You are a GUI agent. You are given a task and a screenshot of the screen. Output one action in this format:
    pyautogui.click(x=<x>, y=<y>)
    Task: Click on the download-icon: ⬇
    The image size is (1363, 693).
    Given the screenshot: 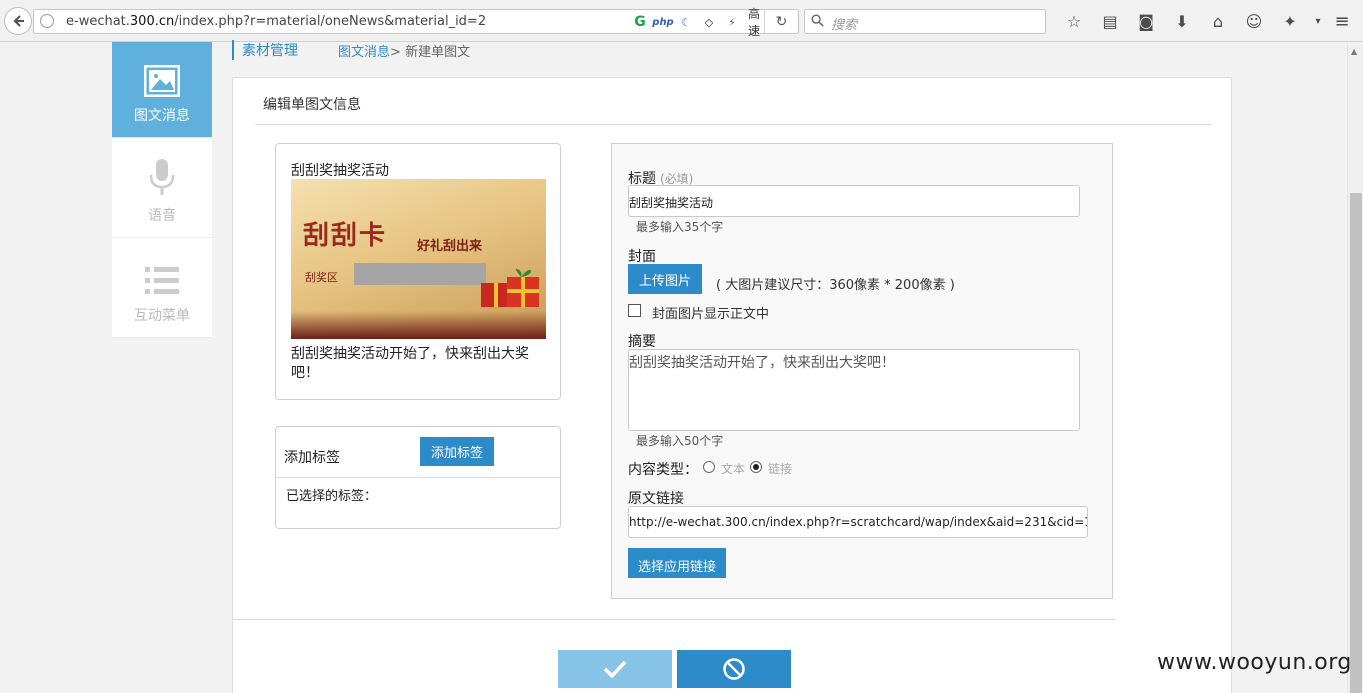 What is the action you would take?
    pyautogui.click(x=1182, y=21)
    